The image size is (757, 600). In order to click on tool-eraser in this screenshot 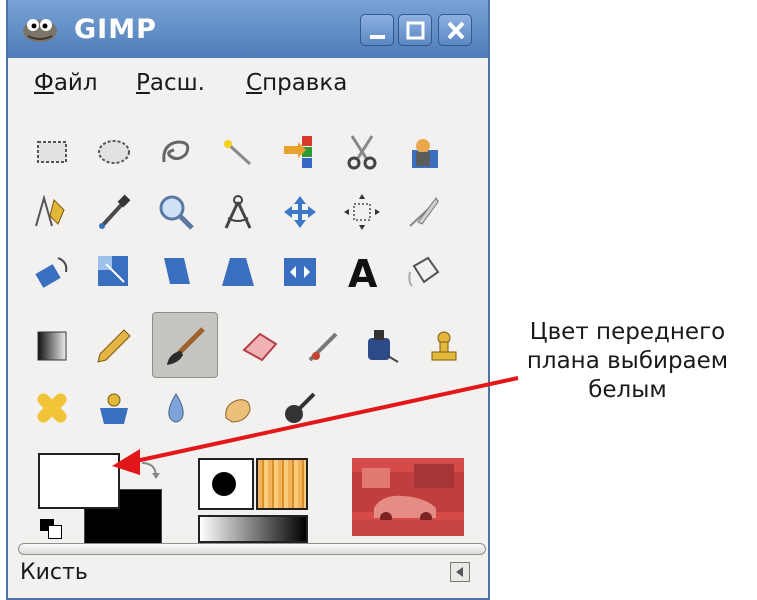, I will do `click(260, 346)`.